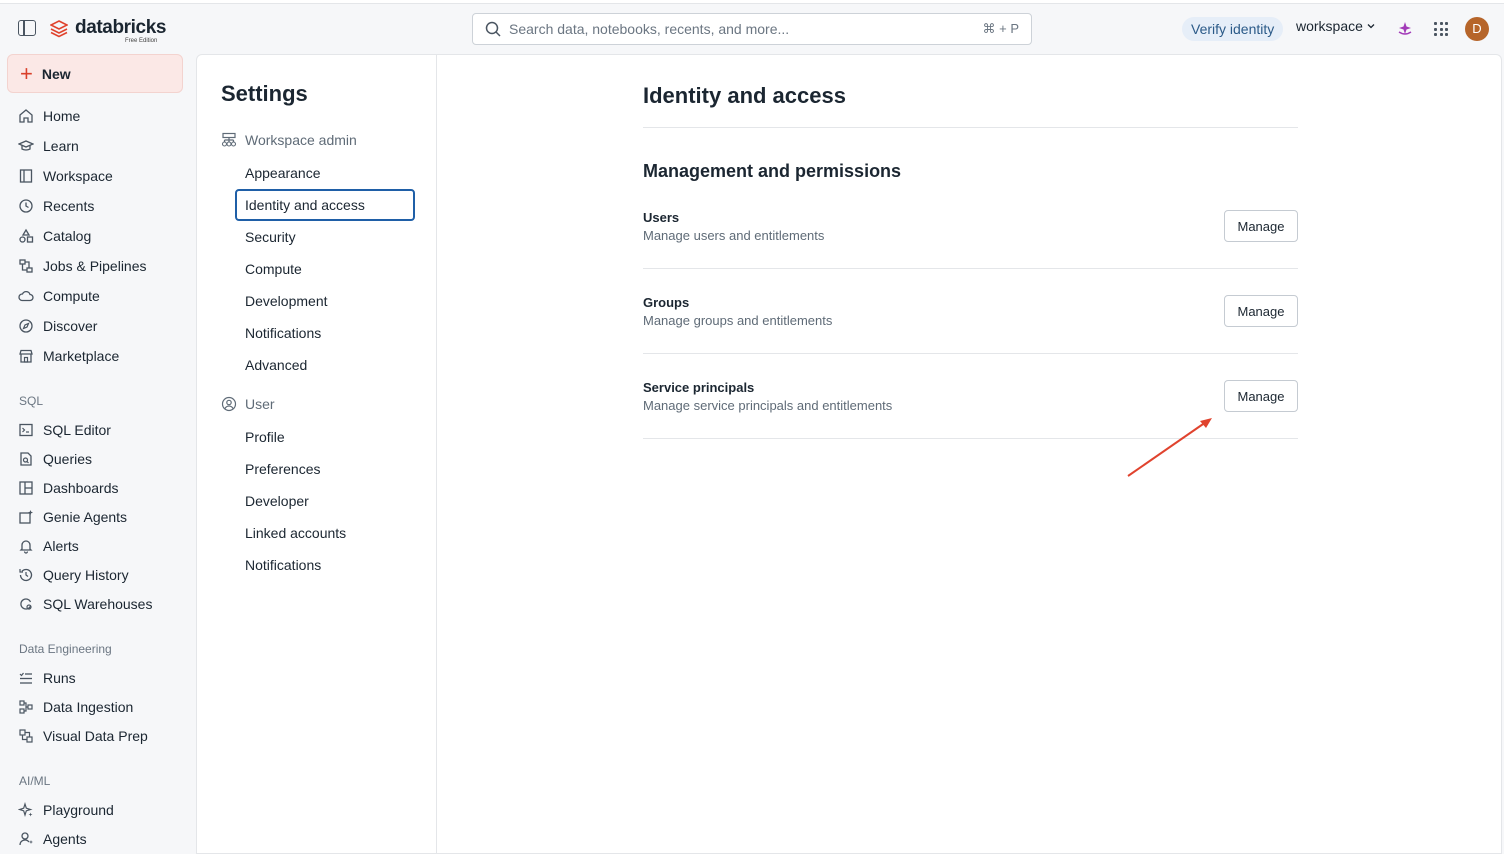  I want to click on query-icon, so click(26, 459).